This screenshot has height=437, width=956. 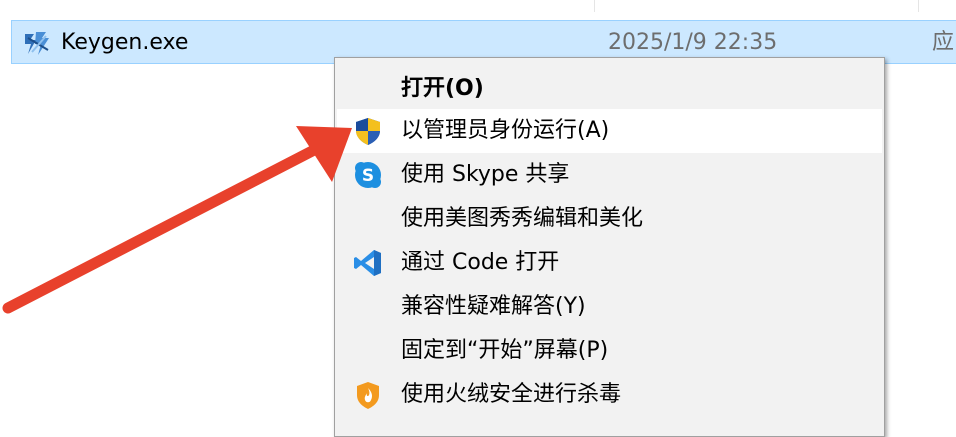 I want to click on menu-item-meitu-edit: 使用美图秀秀编辑和美化, so click(x=609, y=219).